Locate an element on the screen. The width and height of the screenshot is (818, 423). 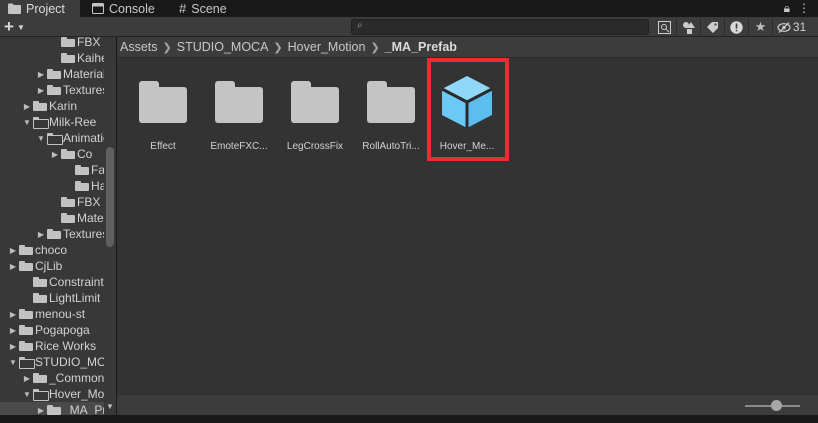
hidden-packages-button: 31 is located at coordinates (789, 27).